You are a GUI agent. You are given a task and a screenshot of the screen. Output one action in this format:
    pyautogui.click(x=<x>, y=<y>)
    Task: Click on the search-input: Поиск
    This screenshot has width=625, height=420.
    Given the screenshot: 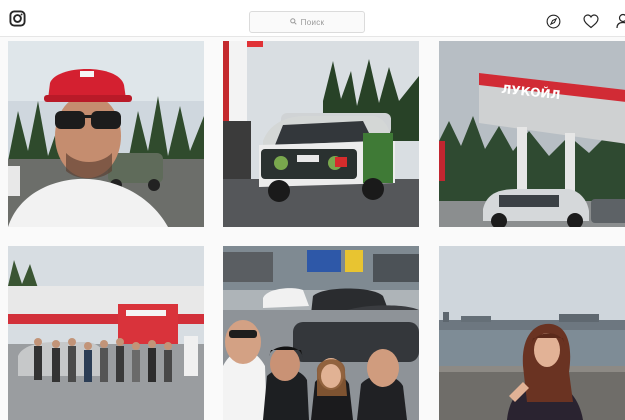 What is the action you would take?
    pyautogui.click(x=307, y=22)
    